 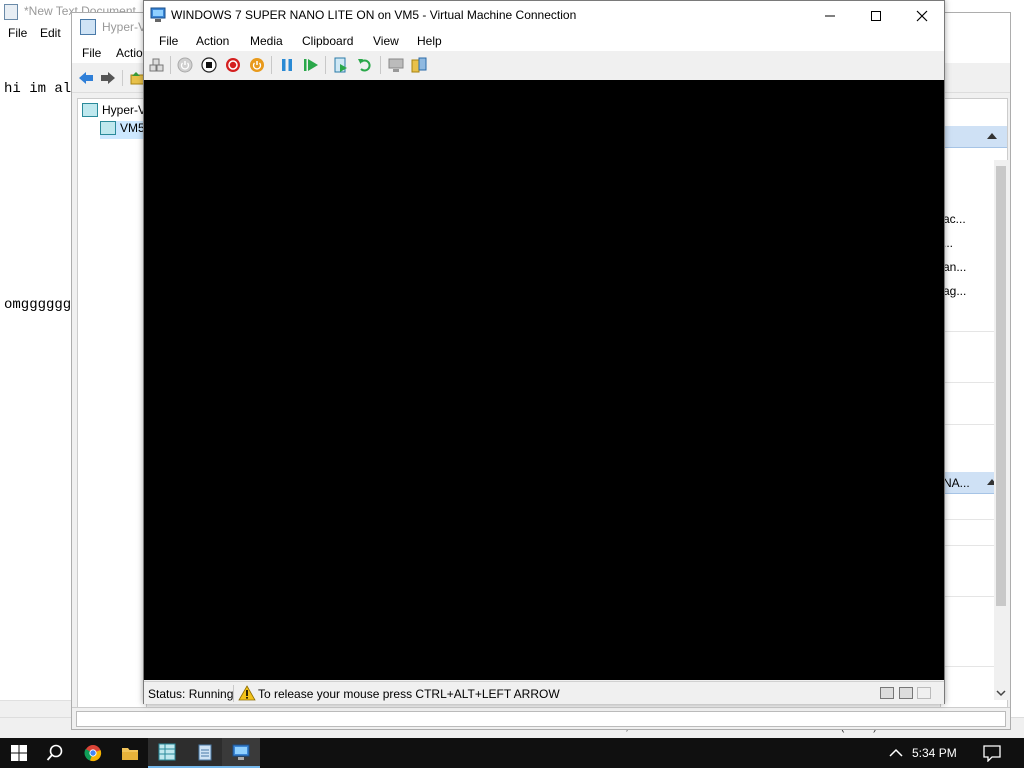 I want to click on taskbar-chrome, so click(x=93, y=753).